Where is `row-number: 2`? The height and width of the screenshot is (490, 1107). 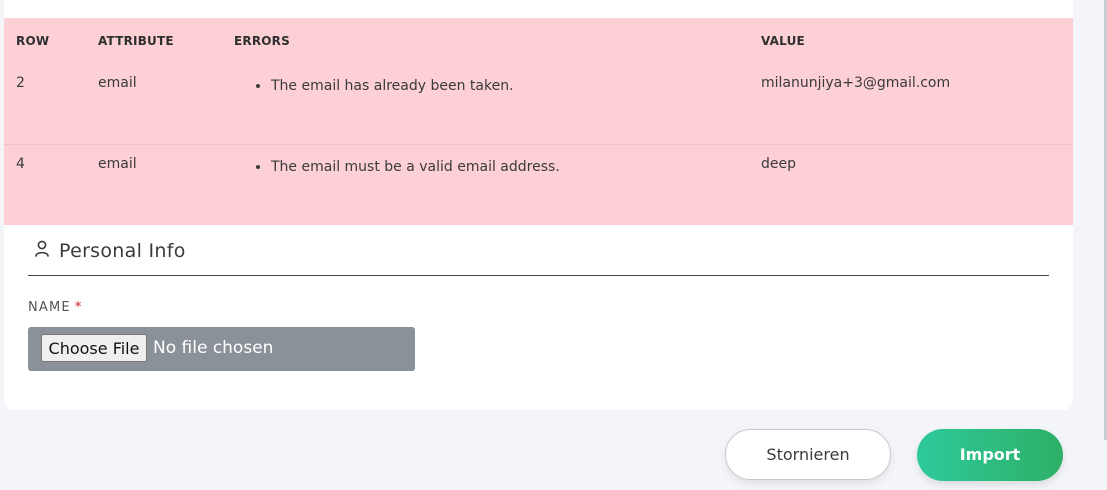
row-number: 2 is located at coordinates (20, 83).